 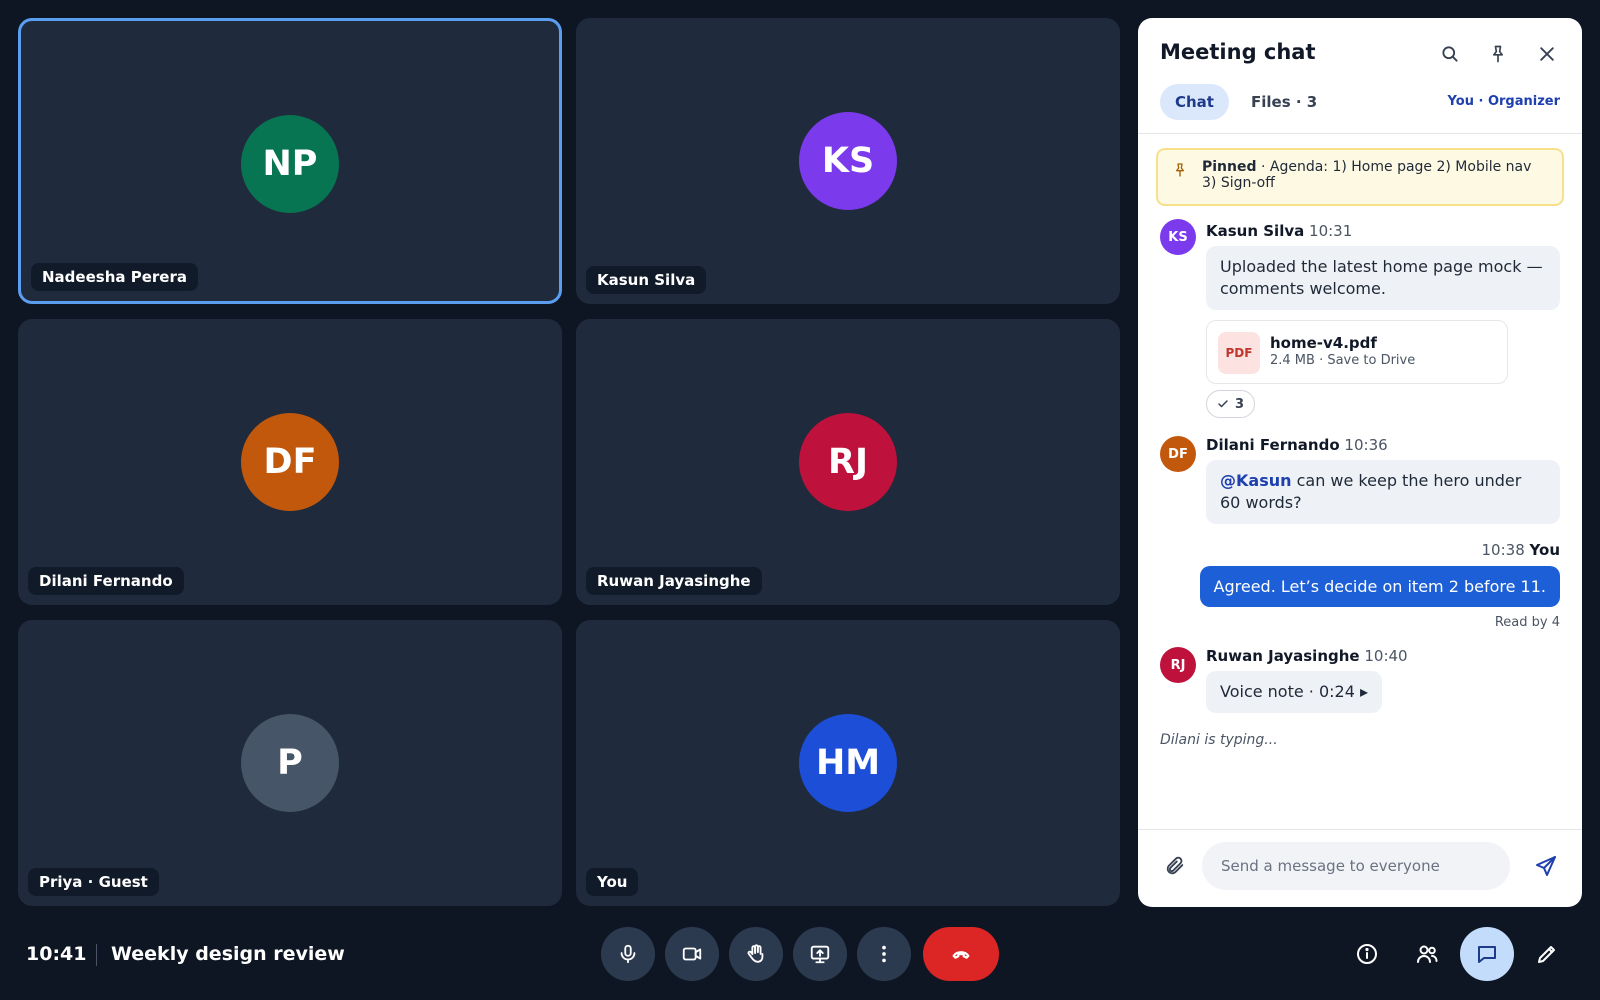 What do you see at coordinates (228, 954) in the screenshot?
I see `meeting-title: Weekly design review` at bounding box center [228, 954].